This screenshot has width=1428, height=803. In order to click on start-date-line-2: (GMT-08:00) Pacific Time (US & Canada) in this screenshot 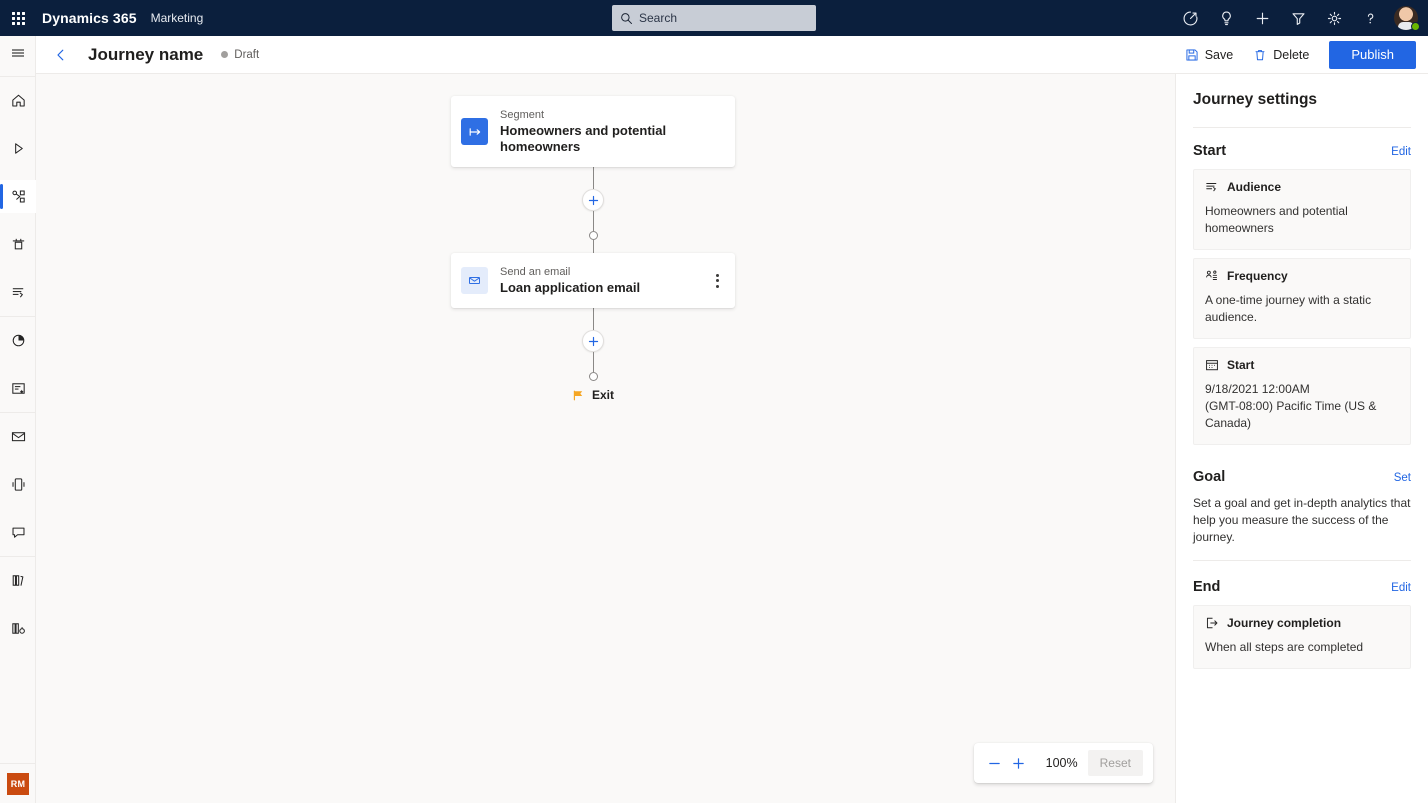, I will do `click(1291, 414)`.